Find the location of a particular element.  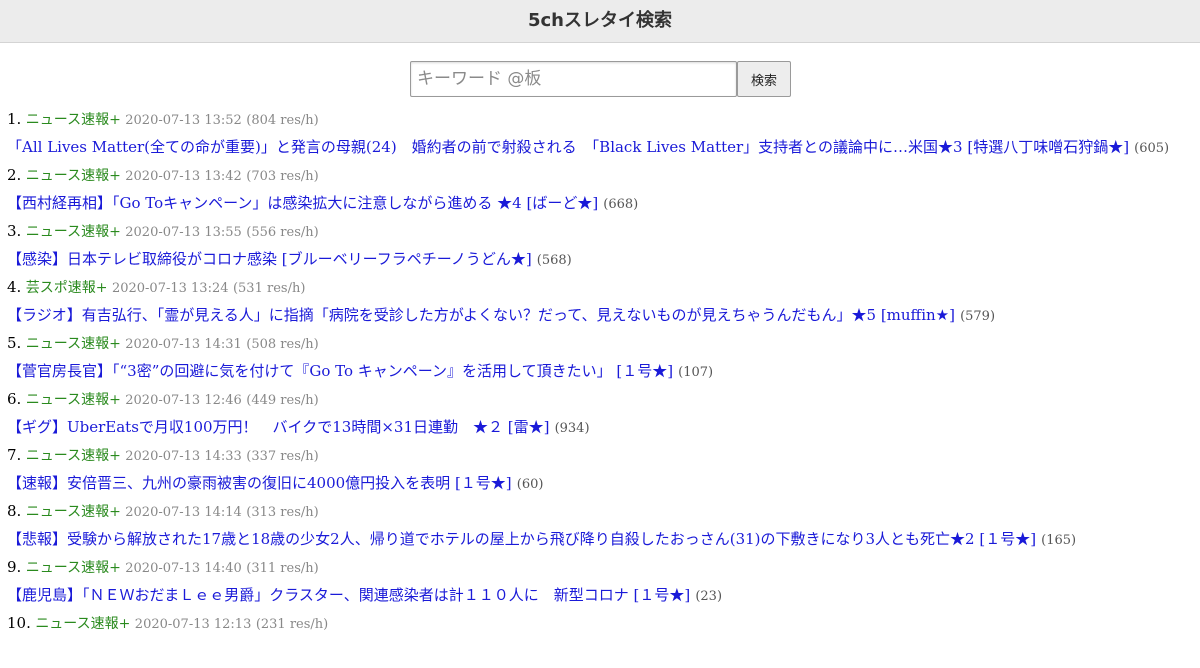

result-count: (165) is located at coordinates (1059, 540).